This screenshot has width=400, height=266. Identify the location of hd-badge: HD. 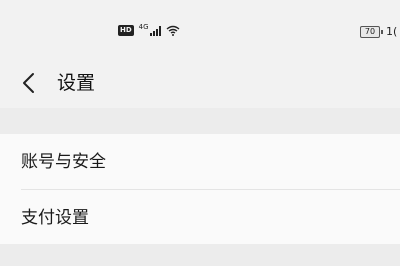
(126, 30).